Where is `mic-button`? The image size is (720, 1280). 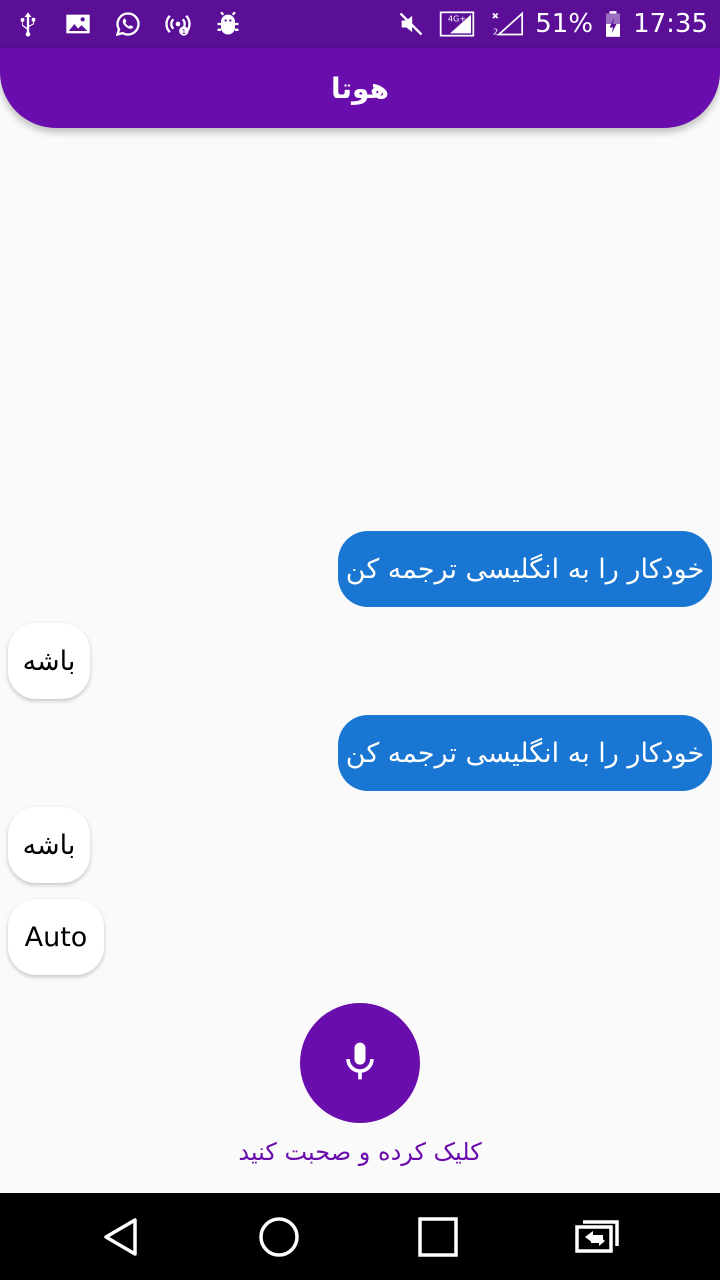 mic-button is located at coordinates (360, 1063).